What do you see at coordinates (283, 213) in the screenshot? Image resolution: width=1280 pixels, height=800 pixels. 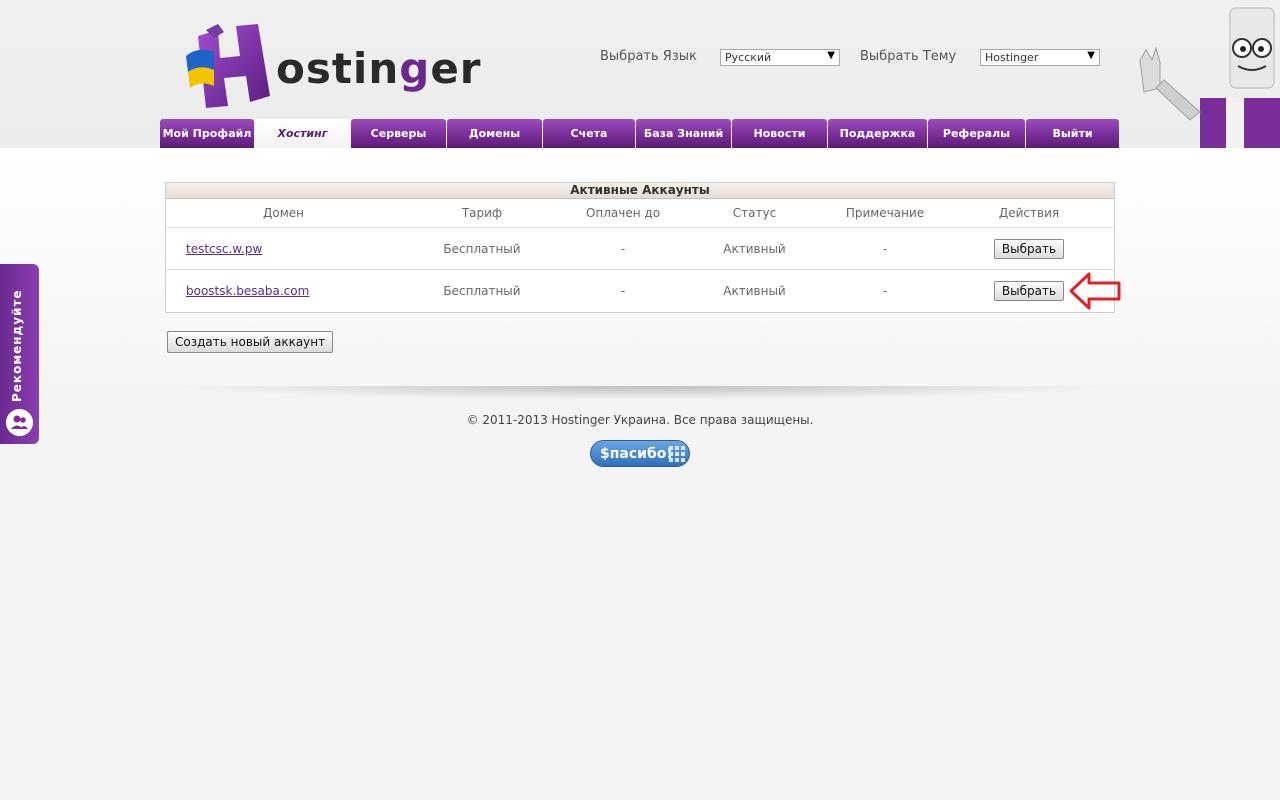 I see `column-header-domain: Домен` at bounding box center [283, 213].